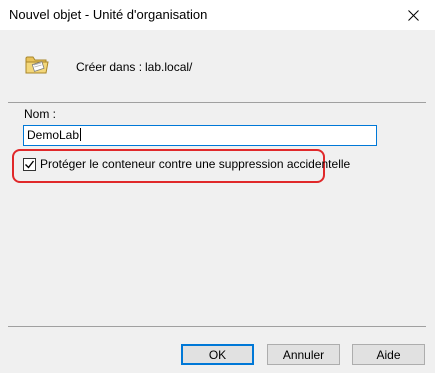  I want to click on separator, so click(217, 102).